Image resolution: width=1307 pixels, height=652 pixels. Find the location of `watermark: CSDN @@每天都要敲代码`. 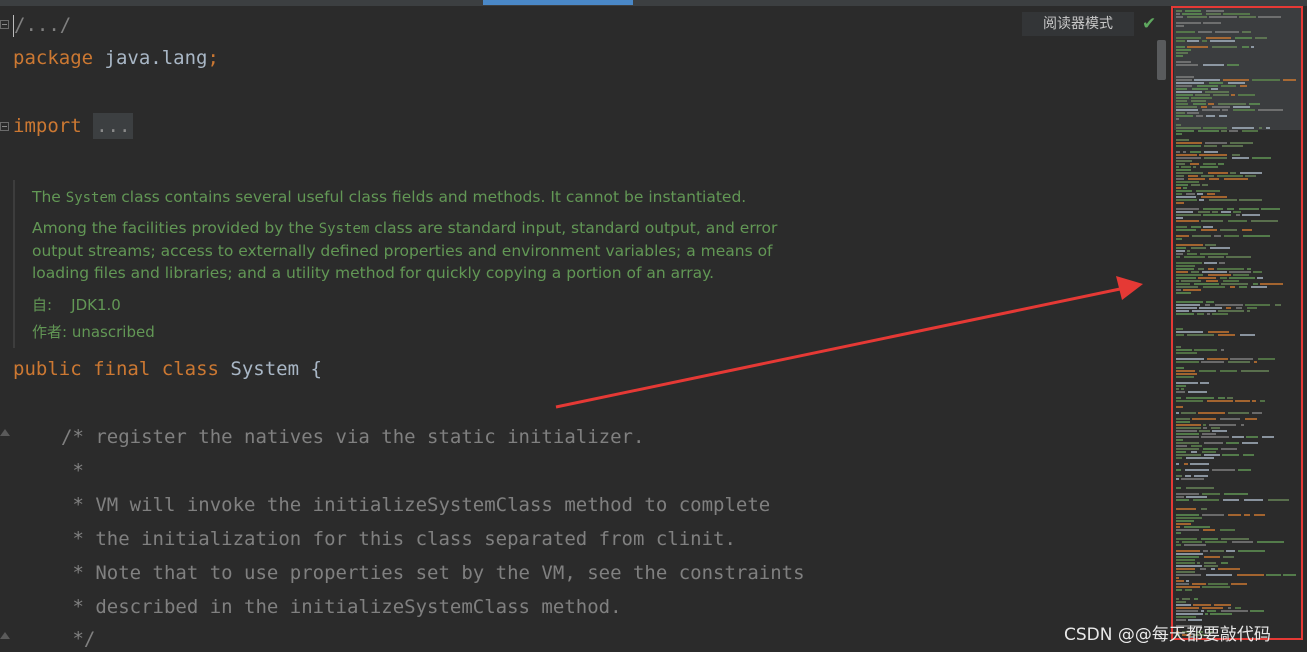

watermark: CSDN @@每天都要敲代码 is located at coordinates (1167, 635).